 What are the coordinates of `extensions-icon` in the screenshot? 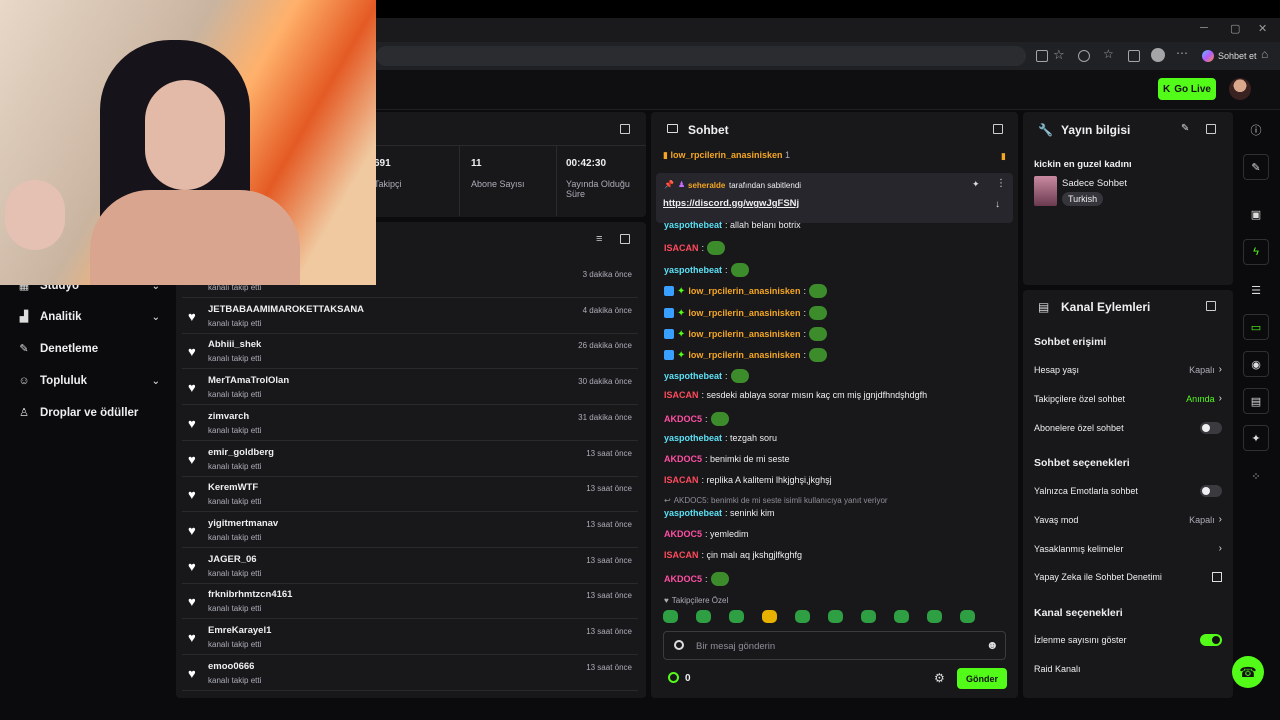 It's located at (1084, 56).